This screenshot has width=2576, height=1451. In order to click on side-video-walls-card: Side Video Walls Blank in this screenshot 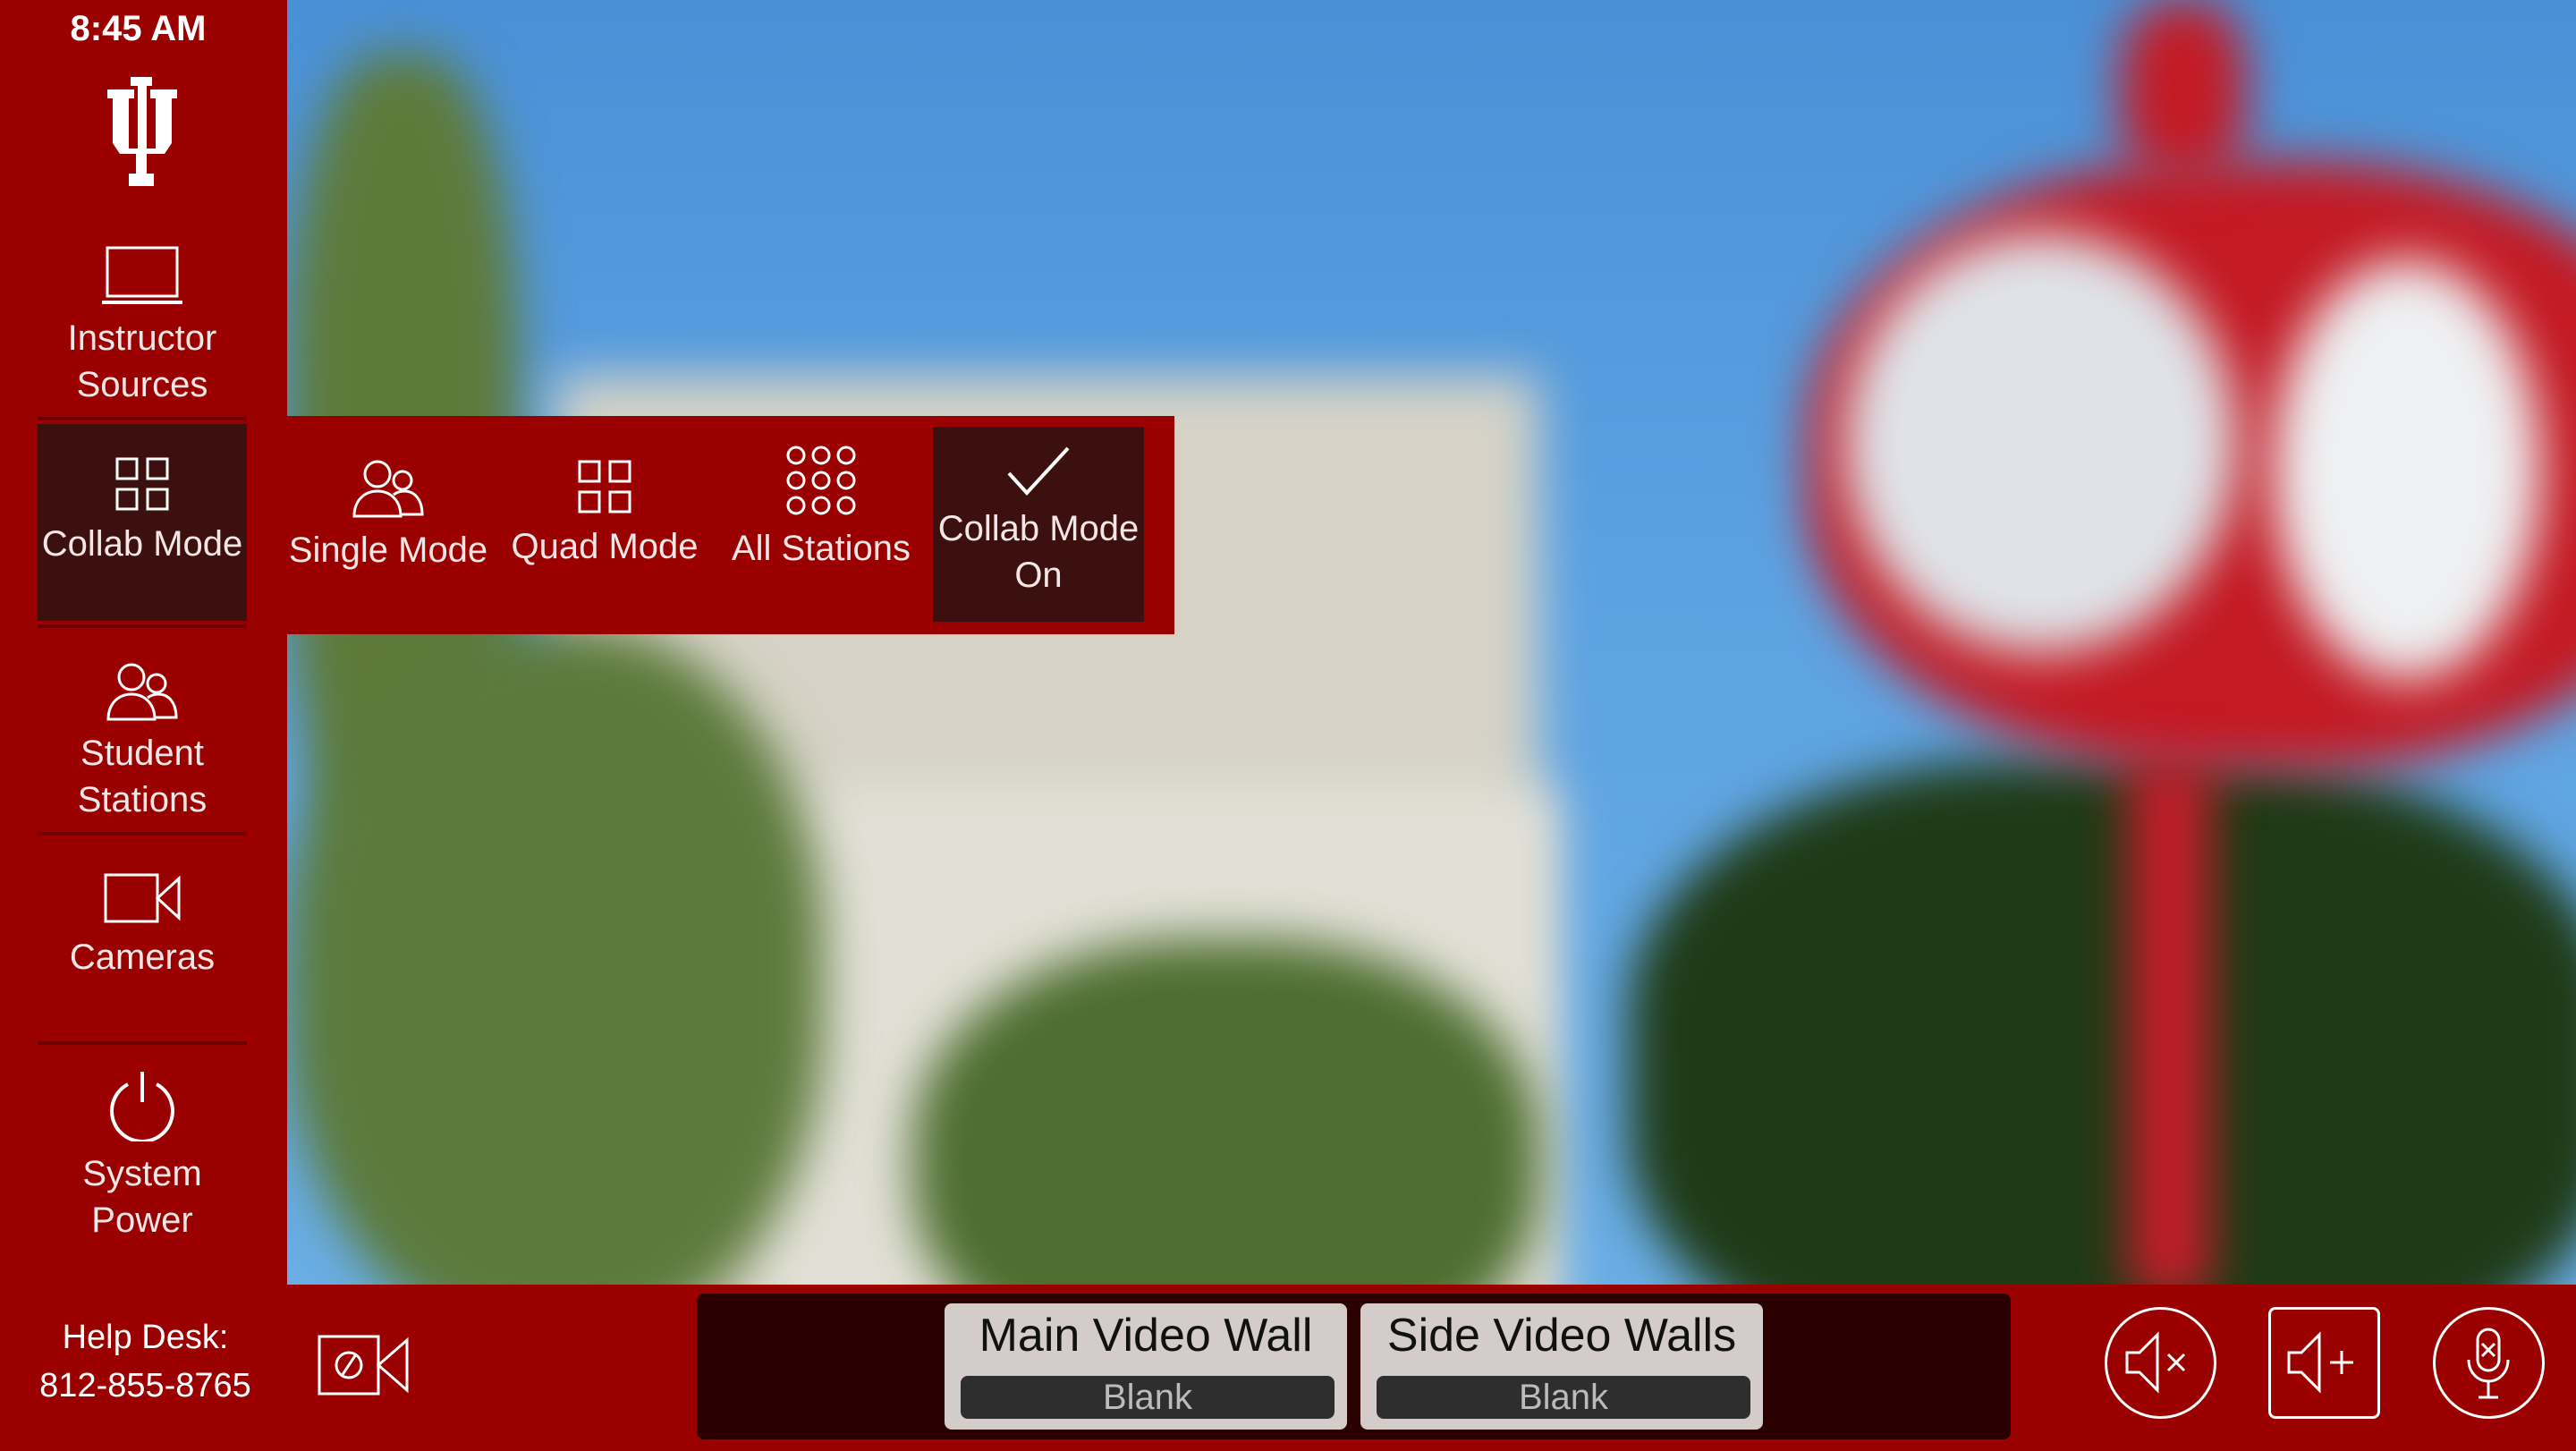, I will do `click(1561, 1366)`.